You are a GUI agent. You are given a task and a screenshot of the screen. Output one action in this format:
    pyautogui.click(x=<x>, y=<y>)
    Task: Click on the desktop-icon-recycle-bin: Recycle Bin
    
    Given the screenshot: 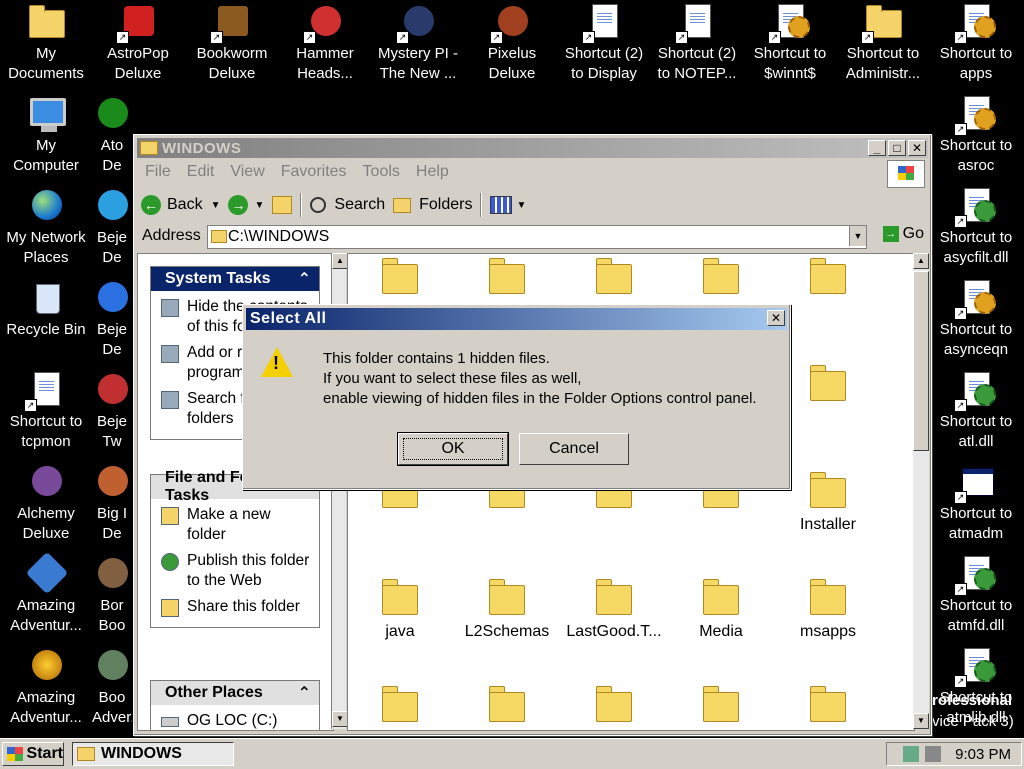 What is the action you would take?
    pyautogui.click(x=46, y=309)
    